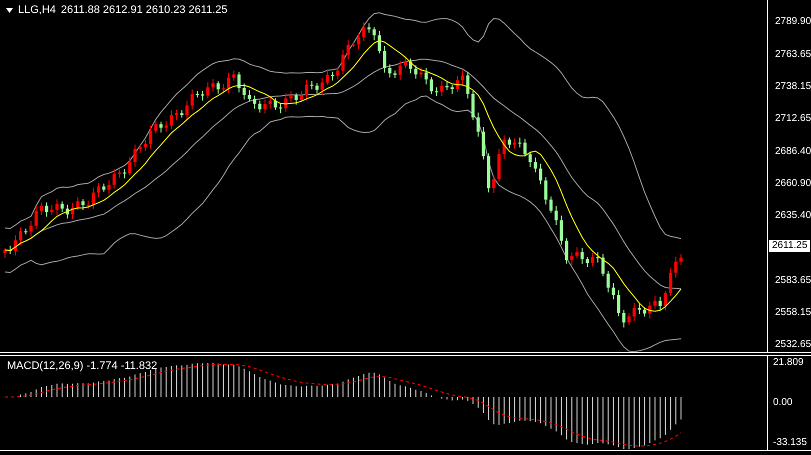  What do you see at coordinates (793, 87) in the screenshot?
I see `price-axis-label: 2738.15` at bounding box center [793, 87].